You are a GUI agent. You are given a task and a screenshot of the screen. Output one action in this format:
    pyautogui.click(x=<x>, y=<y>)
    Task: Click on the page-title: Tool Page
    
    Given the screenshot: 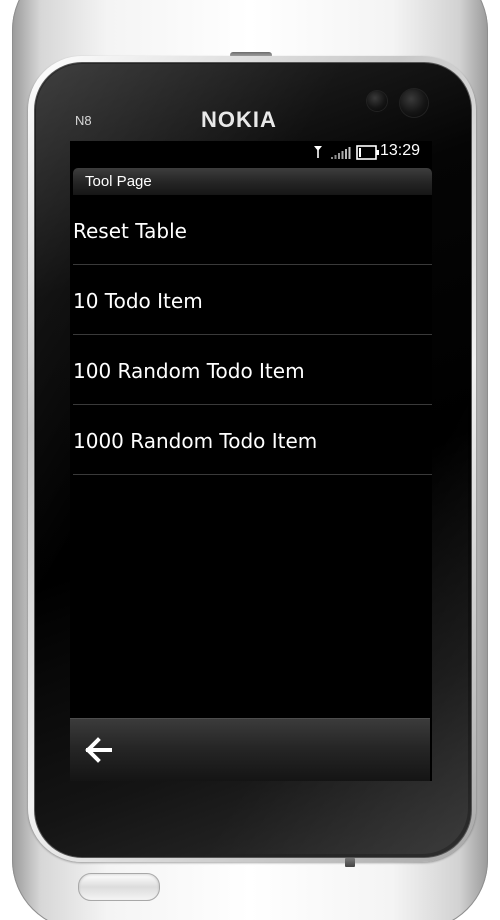 What is the action you would take?
    pyautogui.click(x=118, y=181)
    